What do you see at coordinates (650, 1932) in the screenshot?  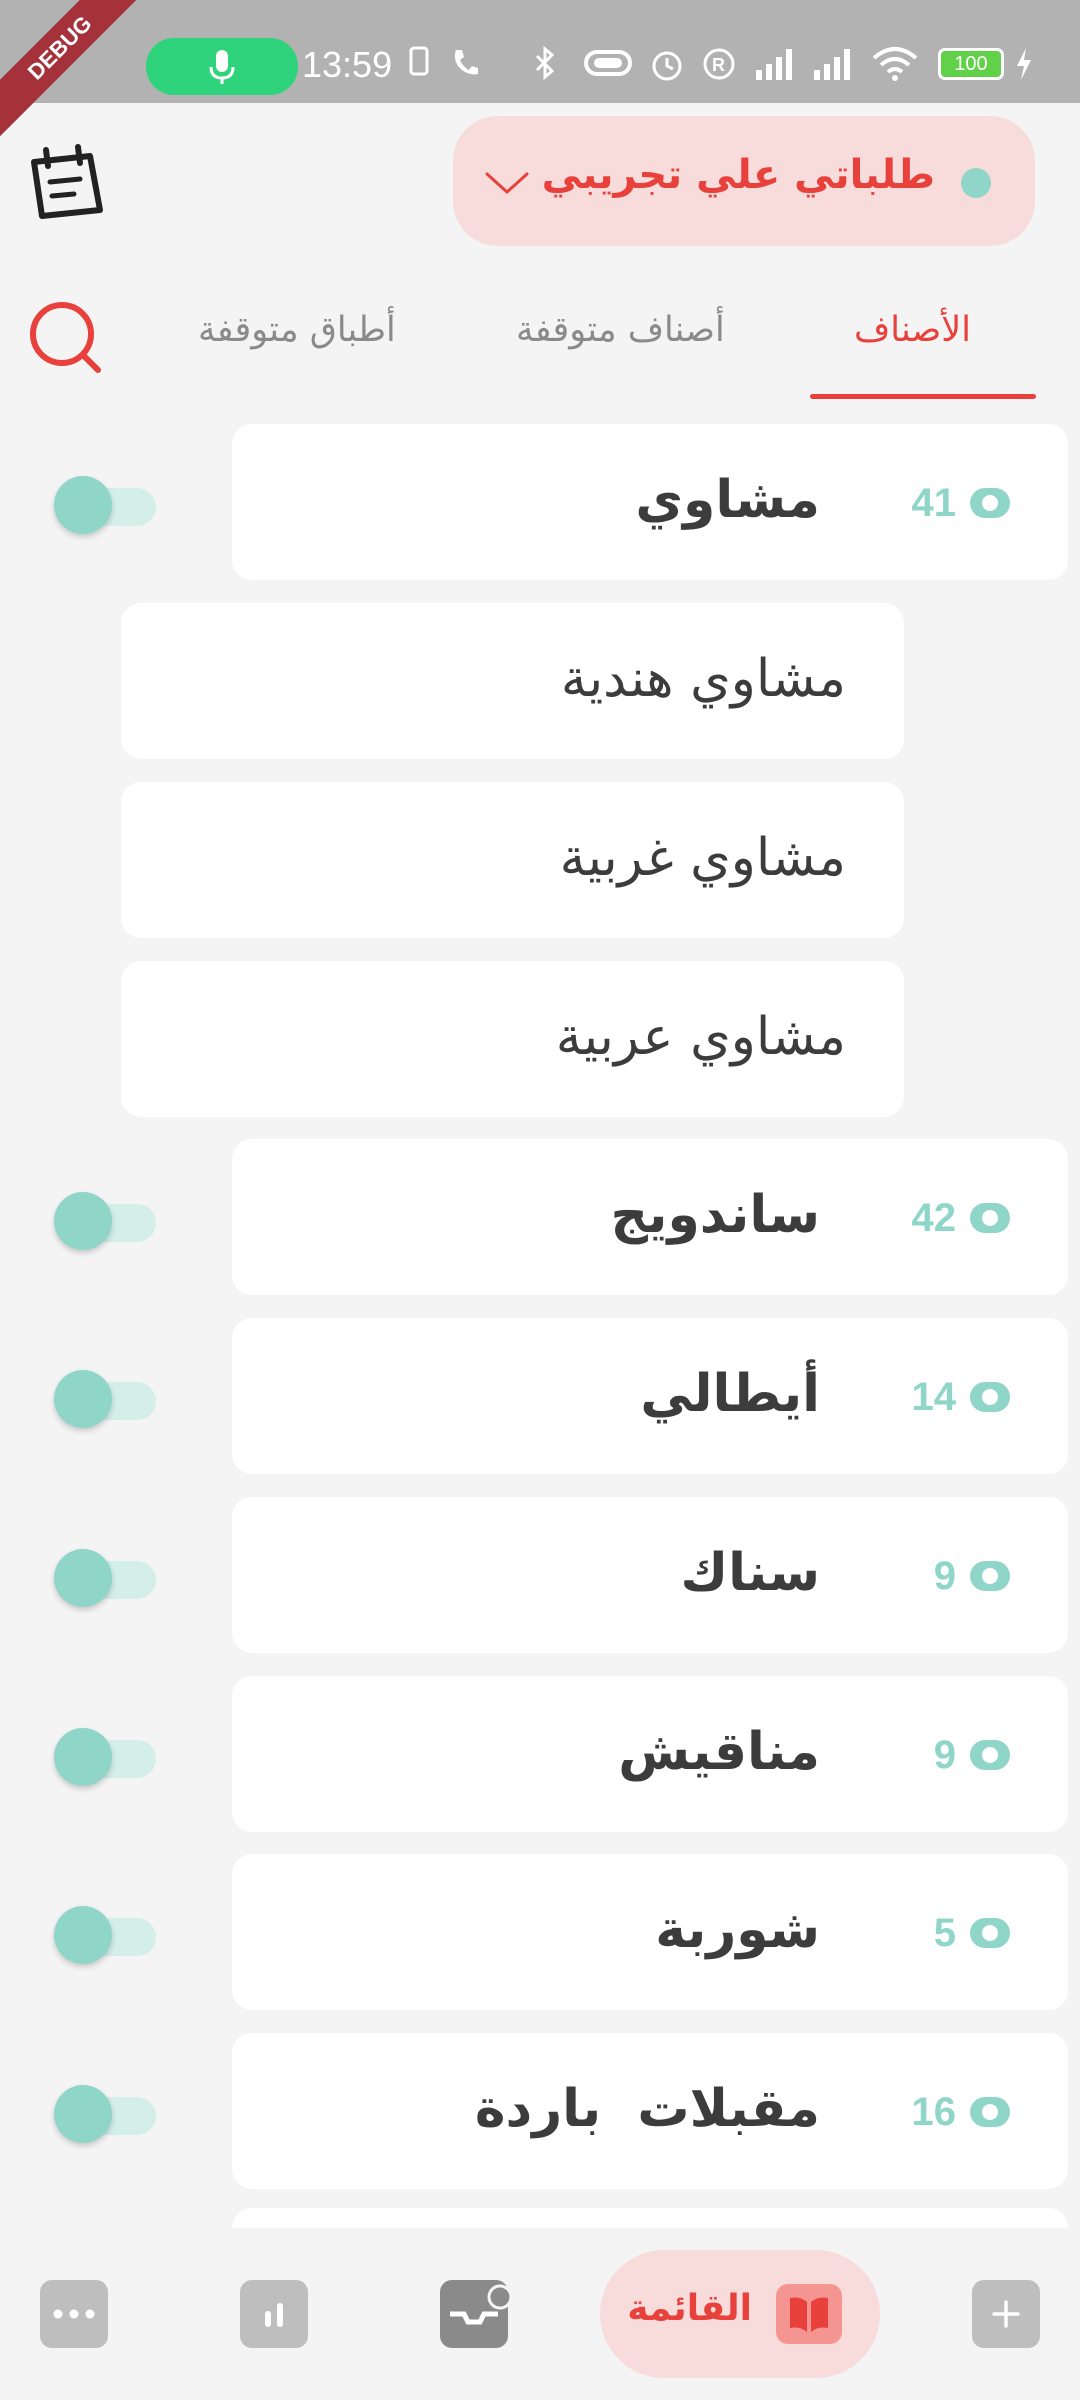 I see `category-card: شوربة 5` at bounding box center [650, 1932].